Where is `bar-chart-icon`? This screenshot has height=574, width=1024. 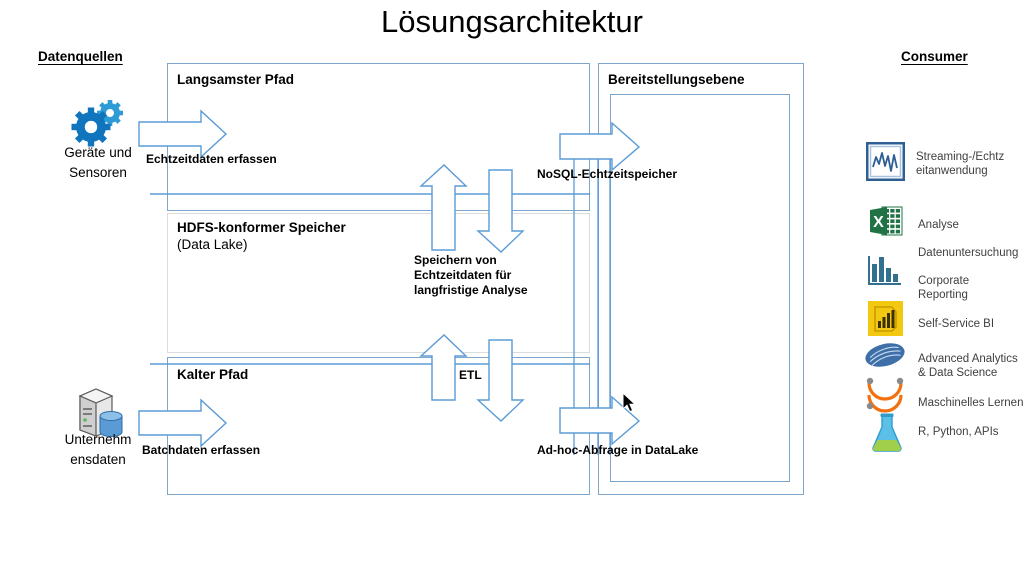
bar-chart-icon is located at coordinates (885, 273).